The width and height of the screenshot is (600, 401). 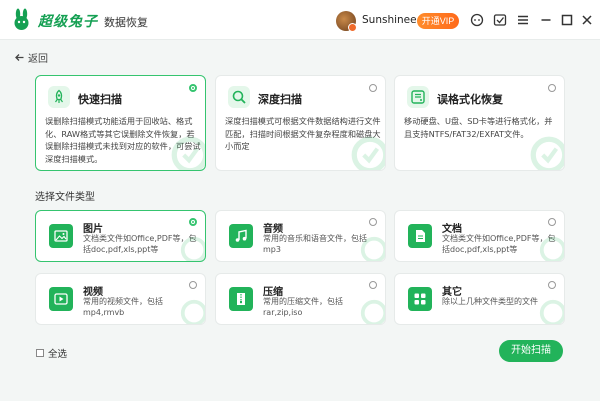 I want to click on minimize-icon, so click(x=546, y=20).